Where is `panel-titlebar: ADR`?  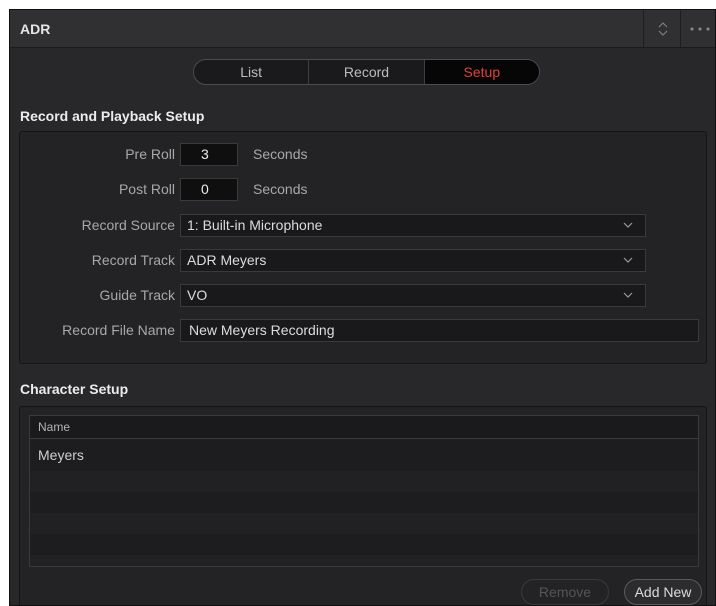
panel-titlebar: ADR is located at coordinates (362, 29).